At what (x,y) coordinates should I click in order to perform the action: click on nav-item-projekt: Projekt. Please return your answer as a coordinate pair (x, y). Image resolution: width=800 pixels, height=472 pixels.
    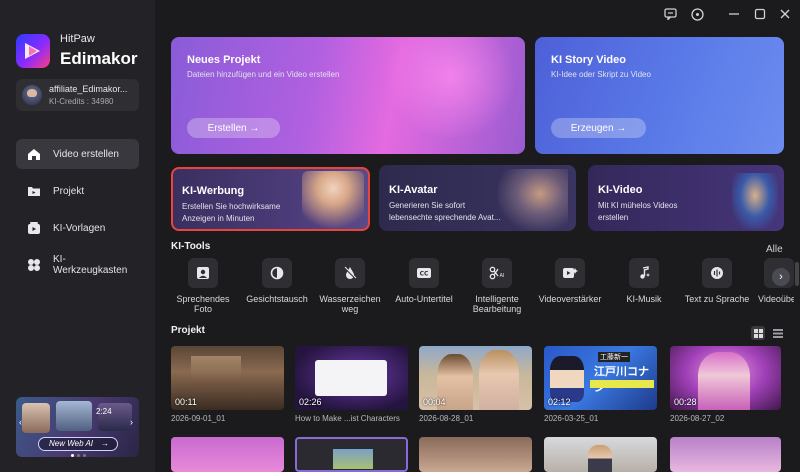
    Looking at the image, I should click on (77, 191).